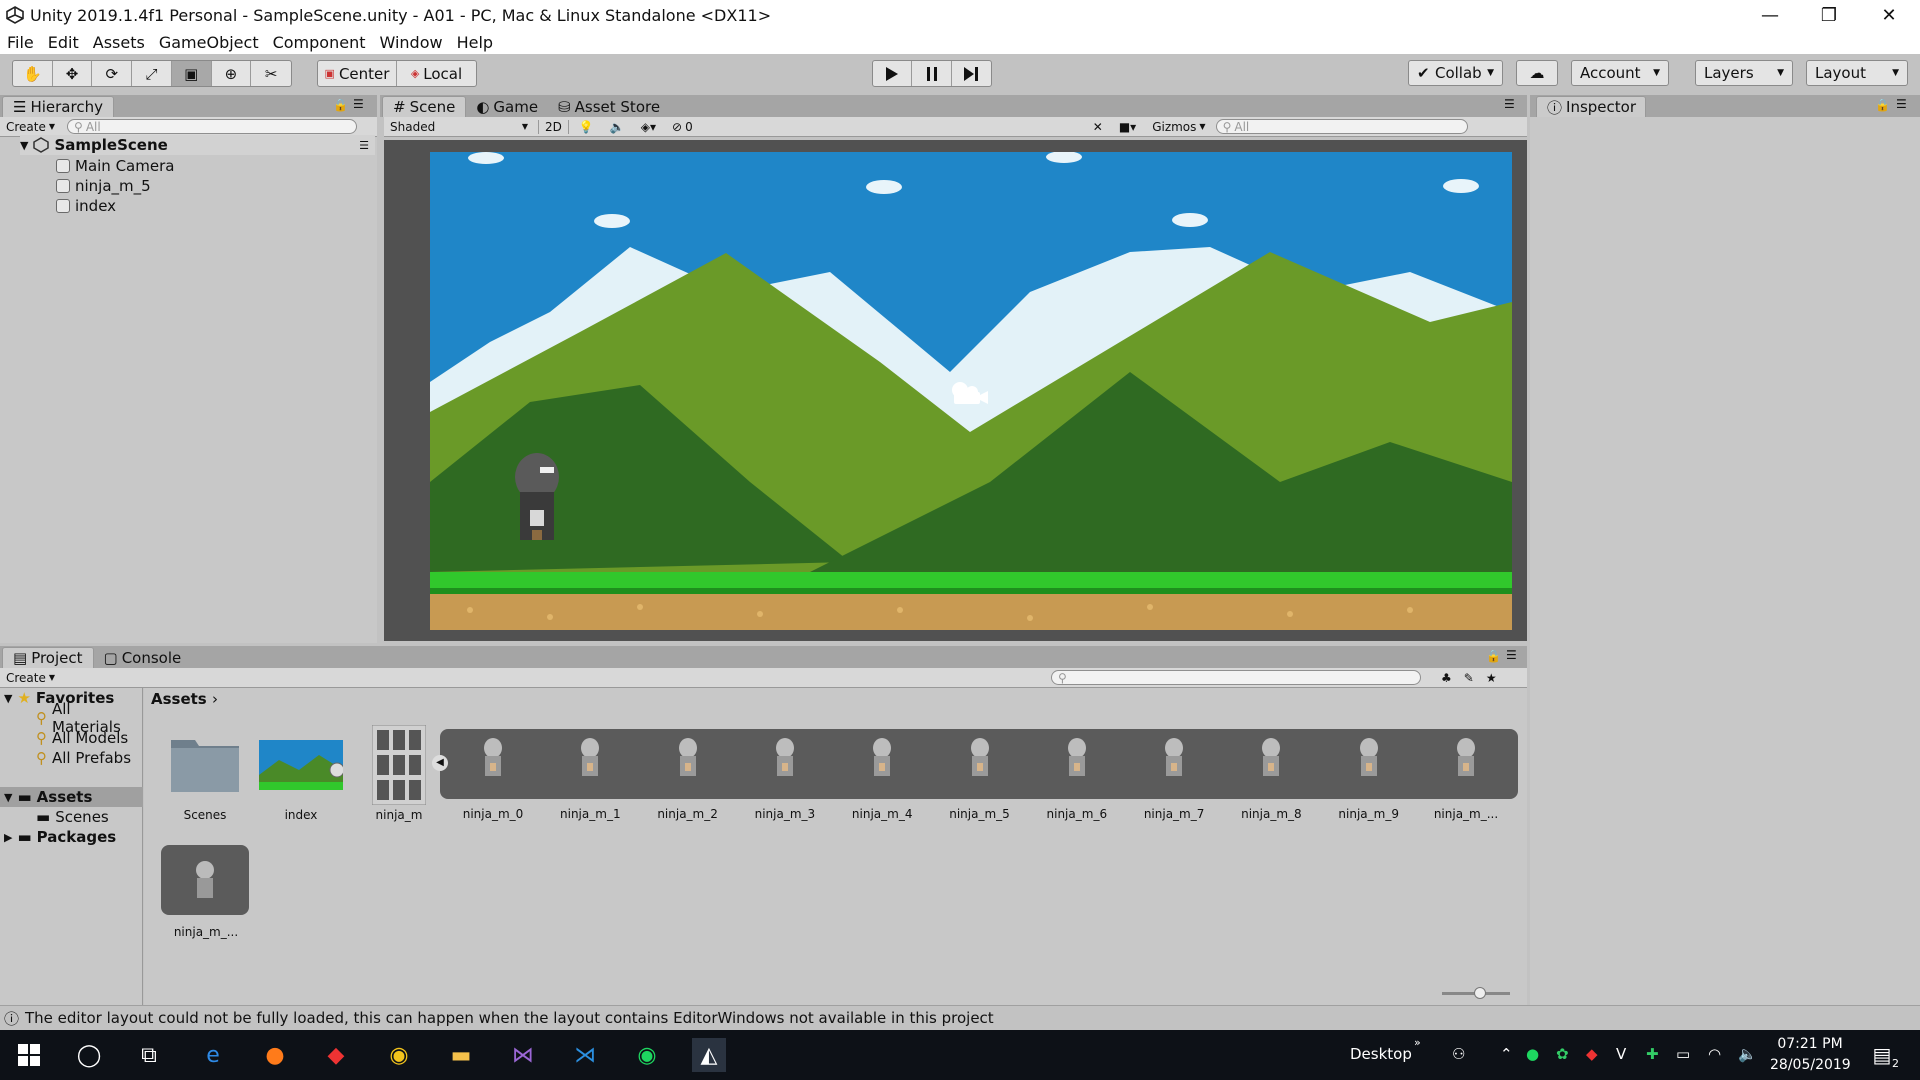  What do you see at coordinates (63, 42) in the screenshot?
I see `menu-edit: Edit` at bounding box center [63, 42].